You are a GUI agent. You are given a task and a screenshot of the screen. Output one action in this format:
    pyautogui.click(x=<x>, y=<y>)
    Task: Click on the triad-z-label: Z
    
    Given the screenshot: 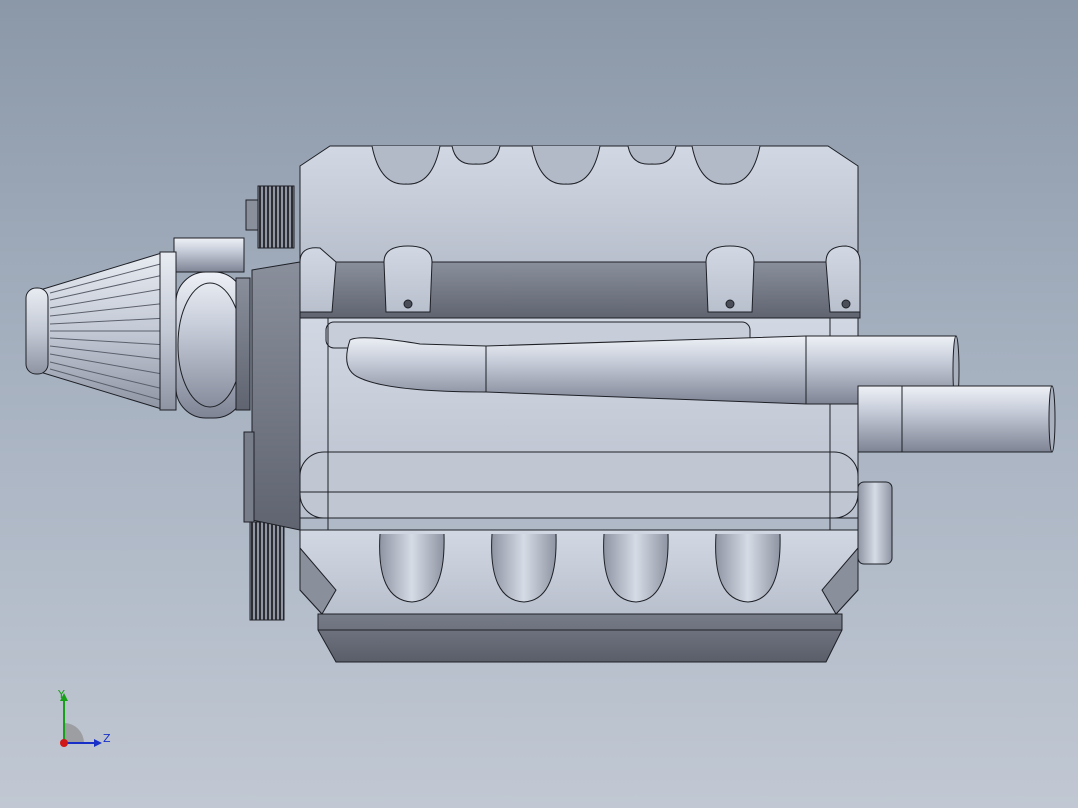 What is the action you would take?
    pyautogui.click(x=107, y=738)
    